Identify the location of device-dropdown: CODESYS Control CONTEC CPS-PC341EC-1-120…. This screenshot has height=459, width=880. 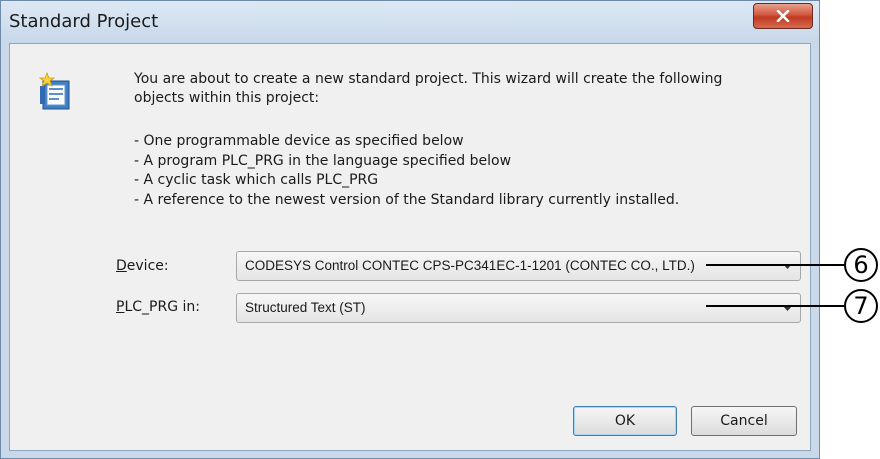
(518, 266).